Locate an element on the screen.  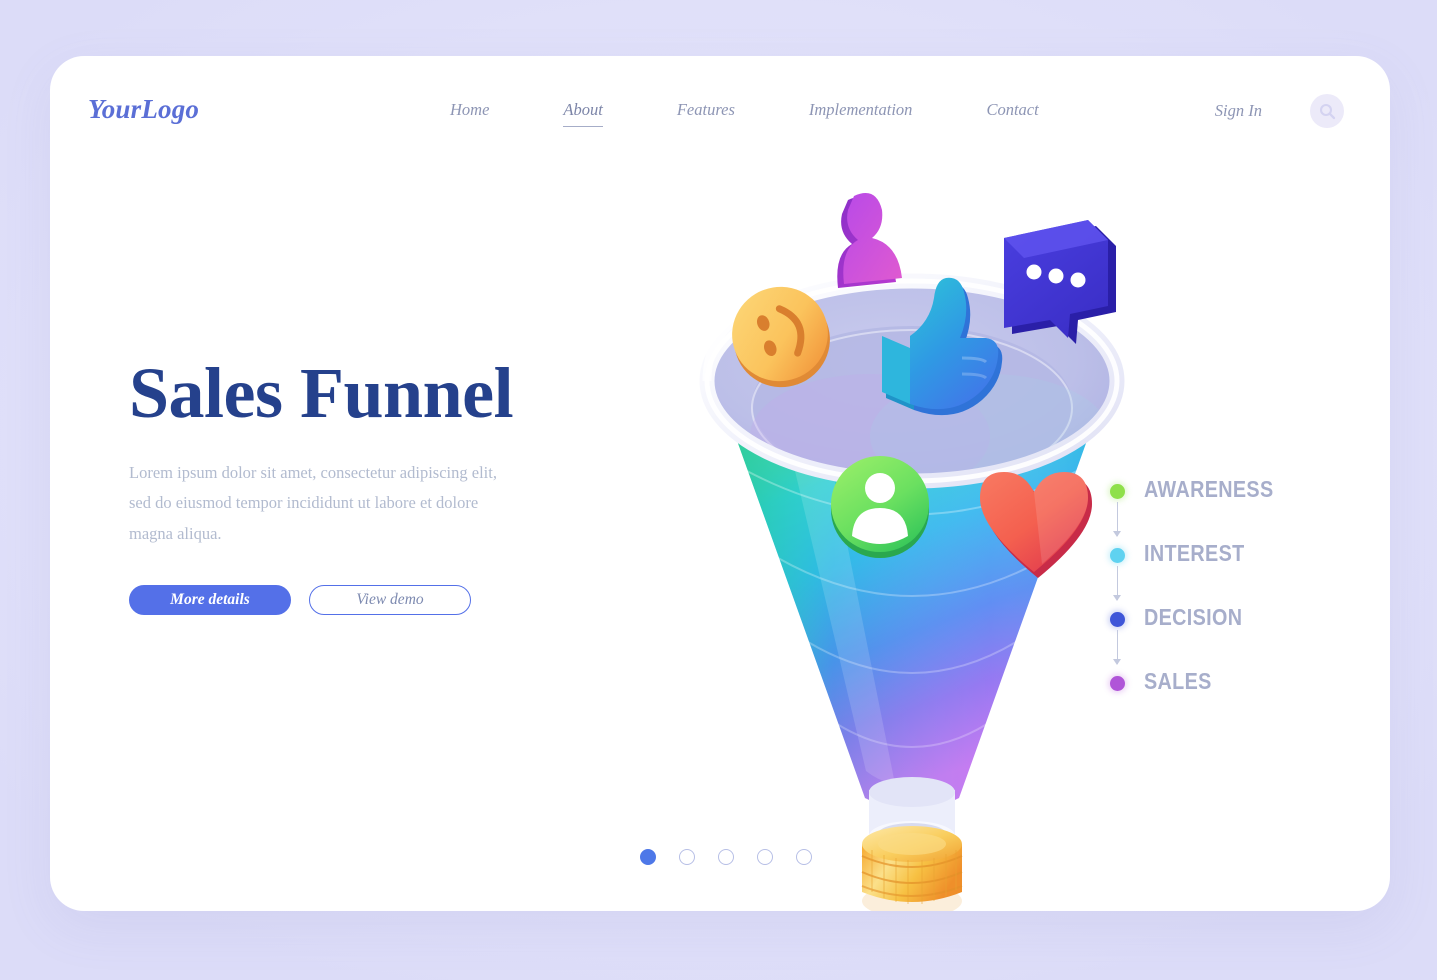
stage-interest: INTEREST is located at coordinates (1230, 572).